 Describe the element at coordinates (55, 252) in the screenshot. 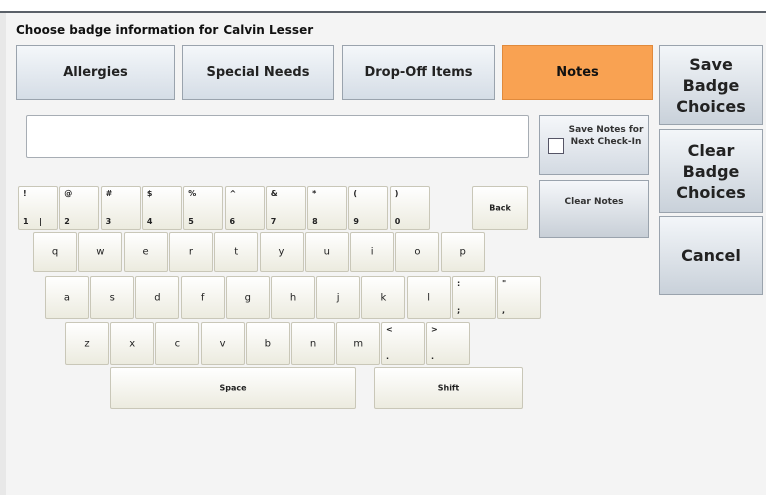

I see `key-q: q` at that location.